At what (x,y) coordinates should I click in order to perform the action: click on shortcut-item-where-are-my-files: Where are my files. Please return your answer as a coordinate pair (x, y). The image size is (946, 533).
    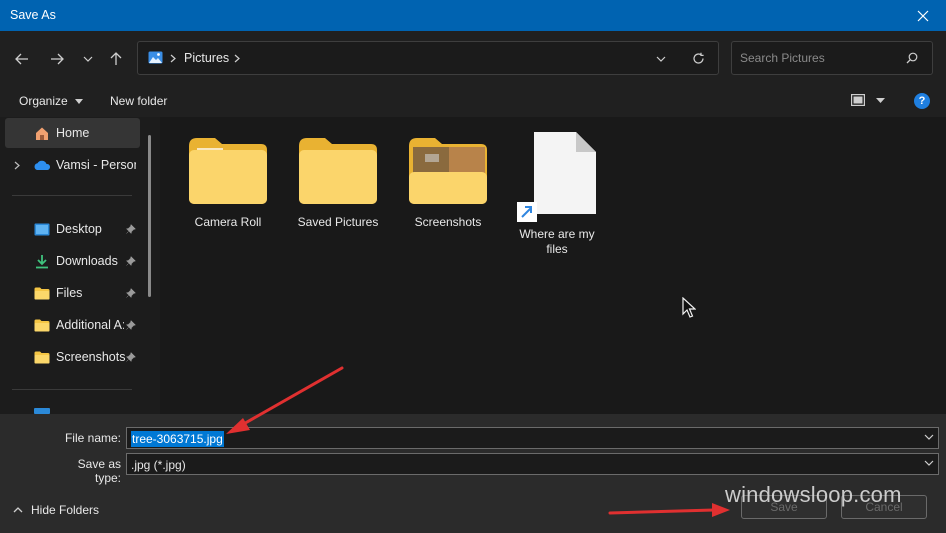
    Looking at the image, I should click on (557, 193).